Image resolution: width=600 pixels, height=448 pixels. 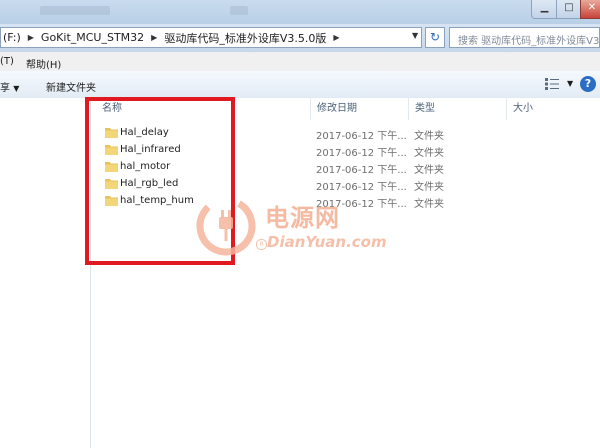 I want to click on breadcrumb-gokit: GoKit_MCU_STM32, so click(x=92, y=37).